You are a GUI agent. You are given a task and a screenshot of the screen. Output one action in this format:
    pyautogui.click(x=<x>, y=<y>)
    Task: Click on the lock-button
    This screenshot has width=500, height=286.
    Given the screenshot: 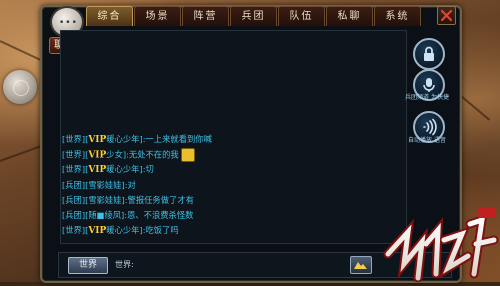 What is the action you would take?
    pyautogui.click(x=429, y=54)
    